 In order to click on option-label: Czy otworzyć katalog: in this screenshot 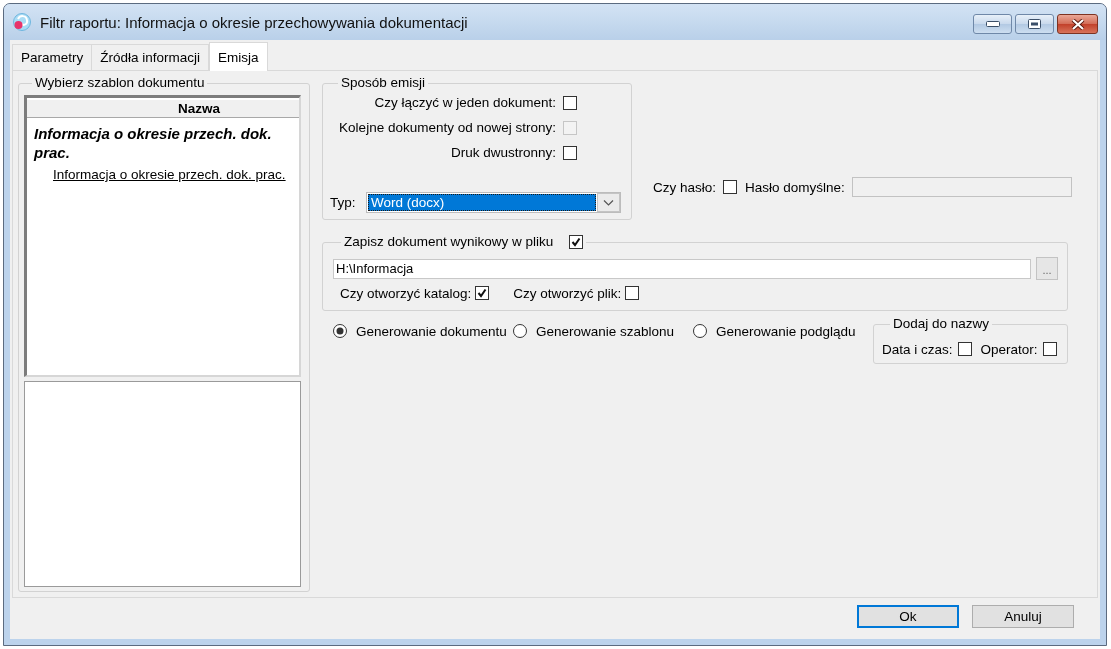, I will do `click(406, 293)`.